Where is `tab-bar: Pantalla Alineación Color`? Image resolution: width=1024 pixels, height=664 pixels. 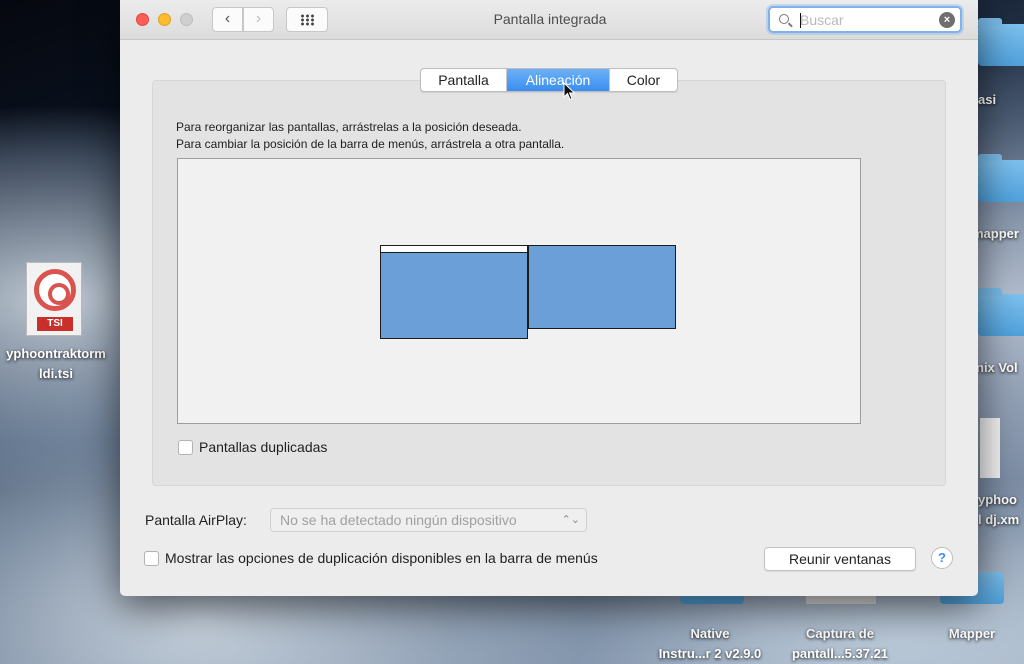 tab-bar: Pantalla Alineación Color is located at coordinates (549, 80).